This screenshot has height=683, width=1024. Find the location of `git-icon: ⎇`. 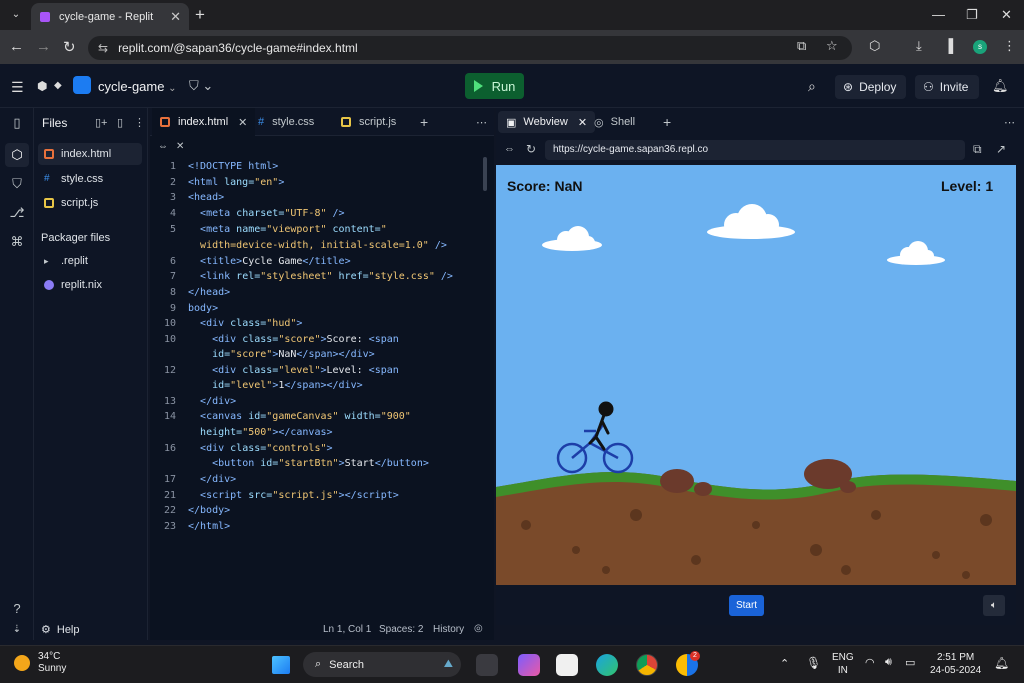

git-icon: ⎇ is located at coordinates (17, 213).